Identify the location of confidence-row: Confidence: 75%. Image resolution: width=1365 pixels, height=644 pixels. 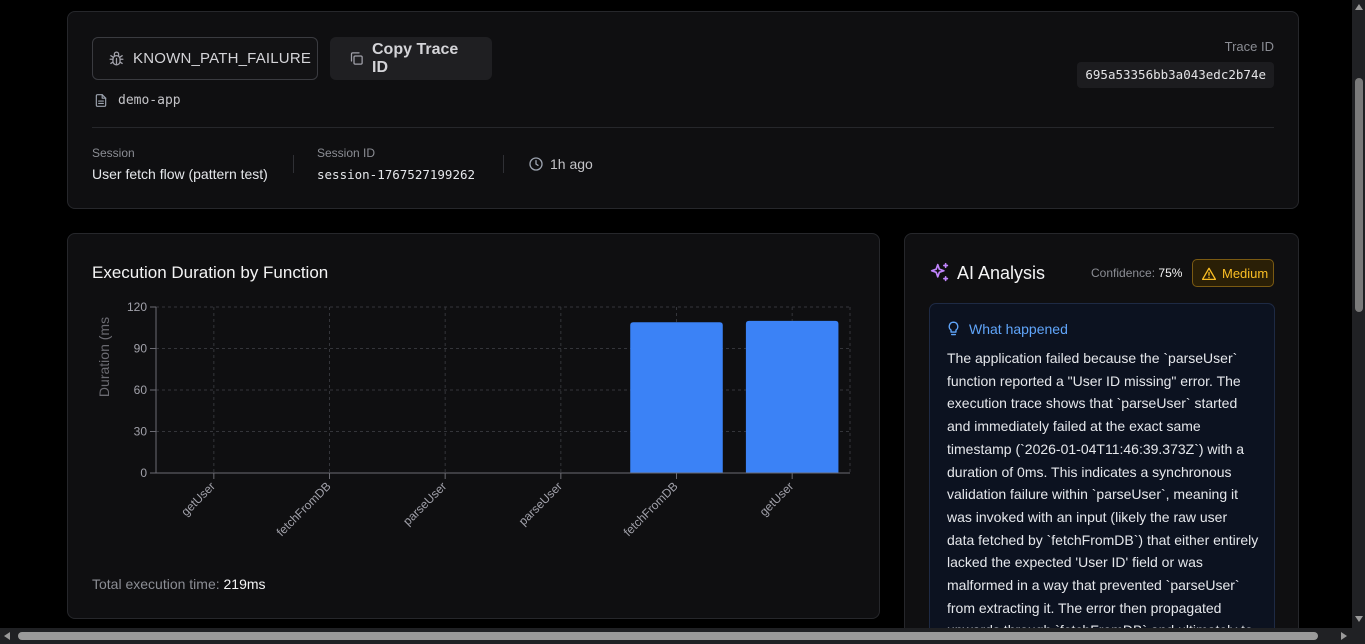
(1136, 273).